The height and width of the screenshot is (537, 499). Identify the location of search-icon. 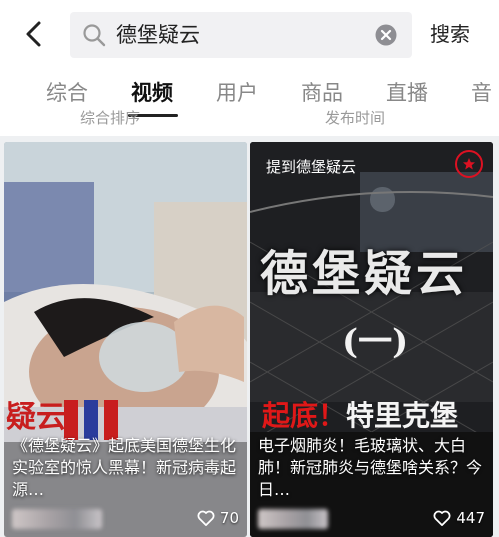
(94, 35).